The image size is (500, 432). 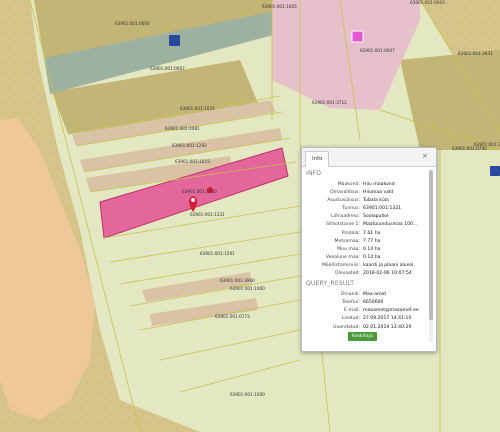 I want to click on map-marker-magenta-square, so click(x=357, y=36).